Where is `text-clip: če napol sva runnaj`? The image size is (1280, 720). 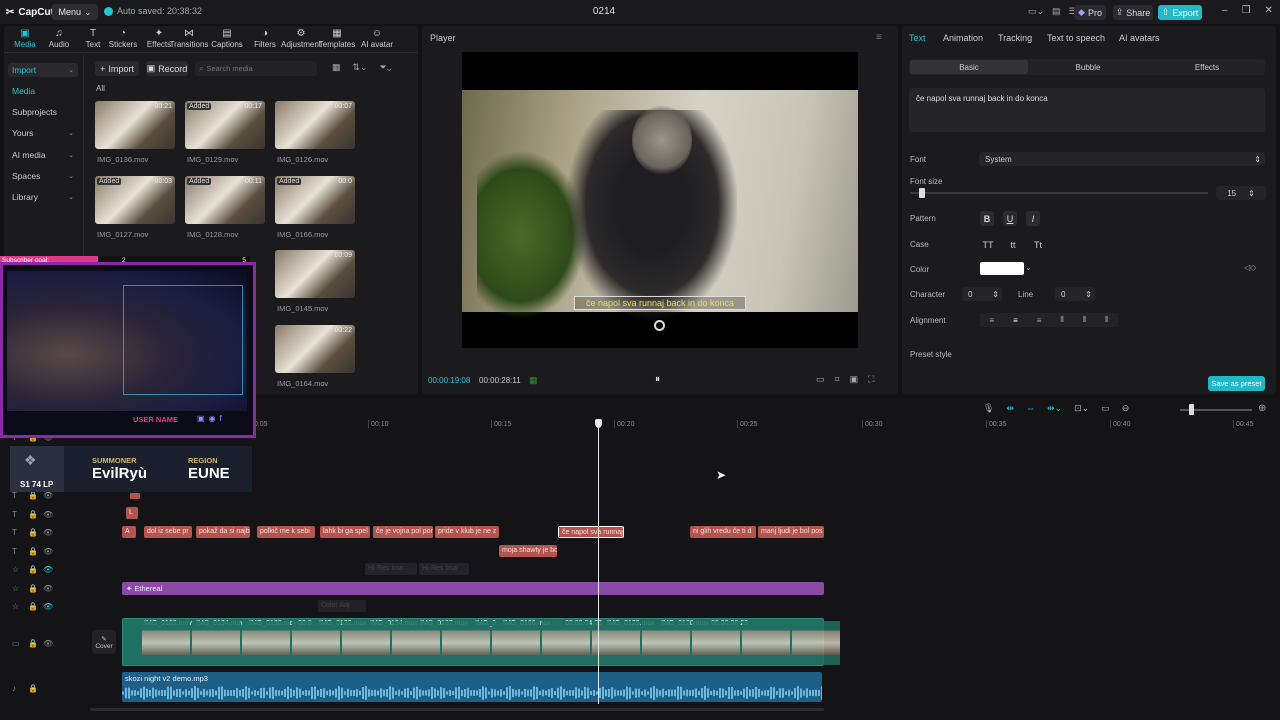 text-clip: če napol sva runnaj is located at coordinates (591, 532).